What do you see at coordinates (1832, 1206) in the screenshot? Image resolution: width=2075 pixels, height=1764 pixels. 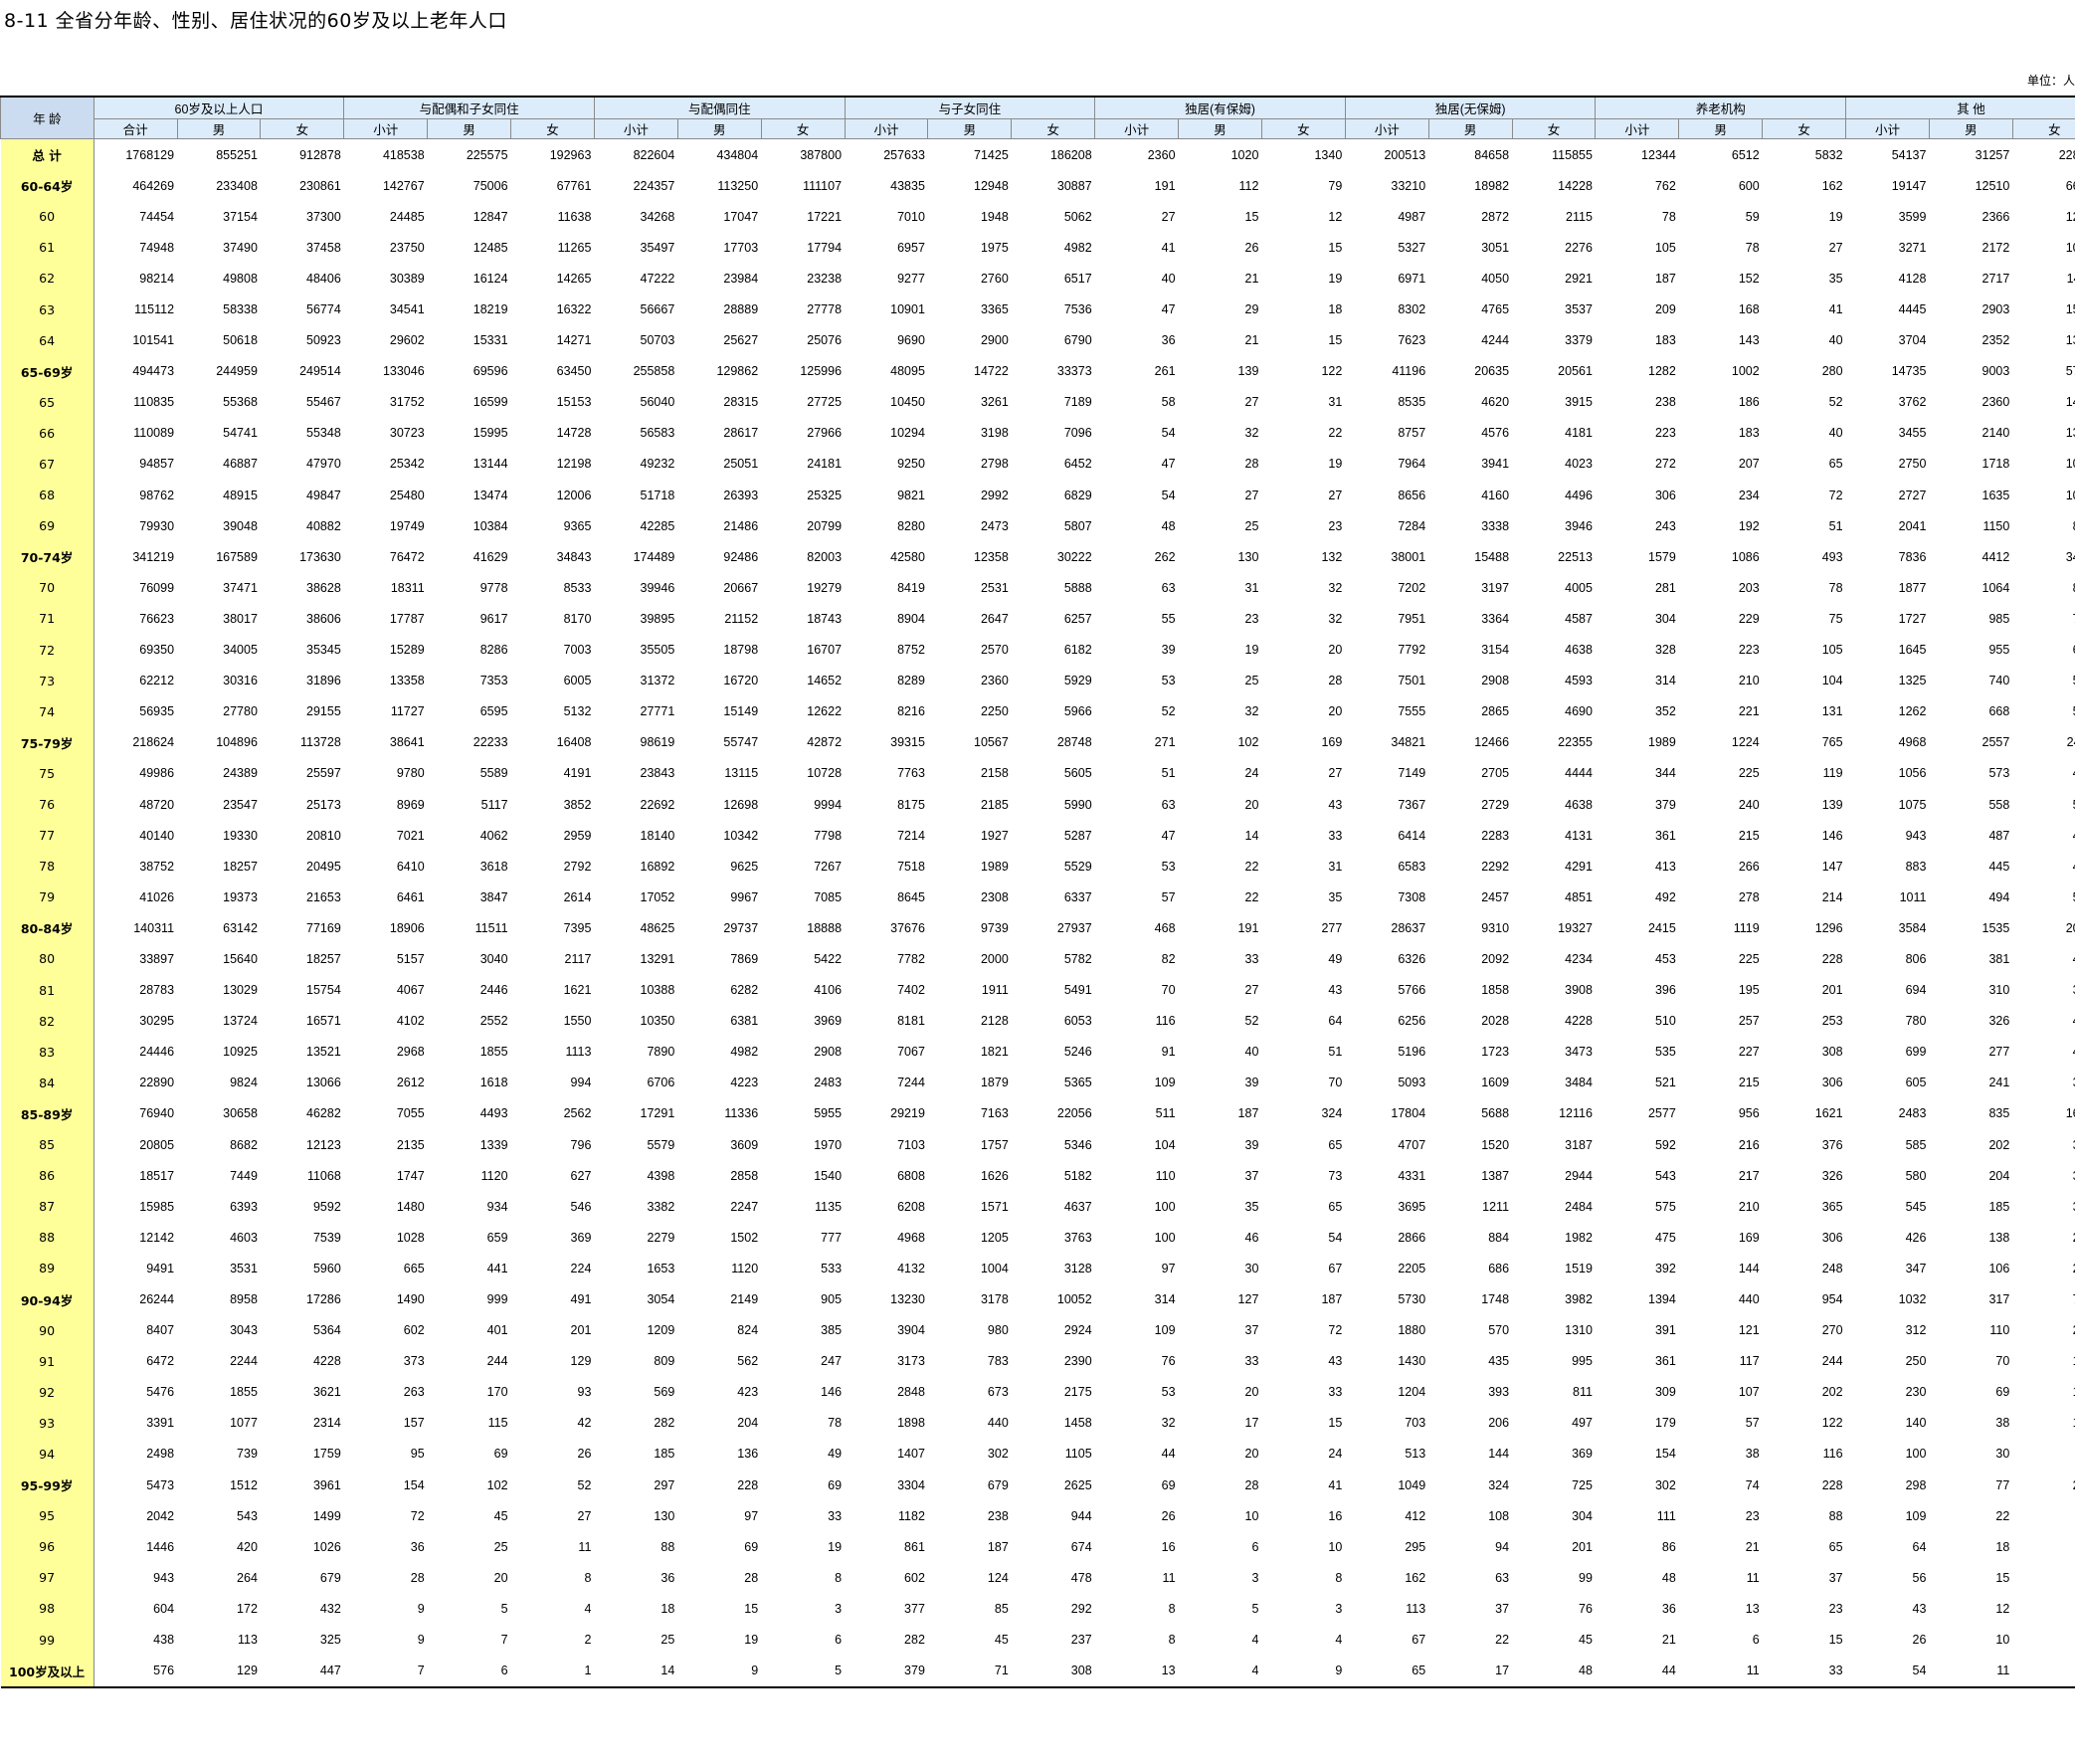 I see `value-cell: 365` at bounding box center [1832, 1206].